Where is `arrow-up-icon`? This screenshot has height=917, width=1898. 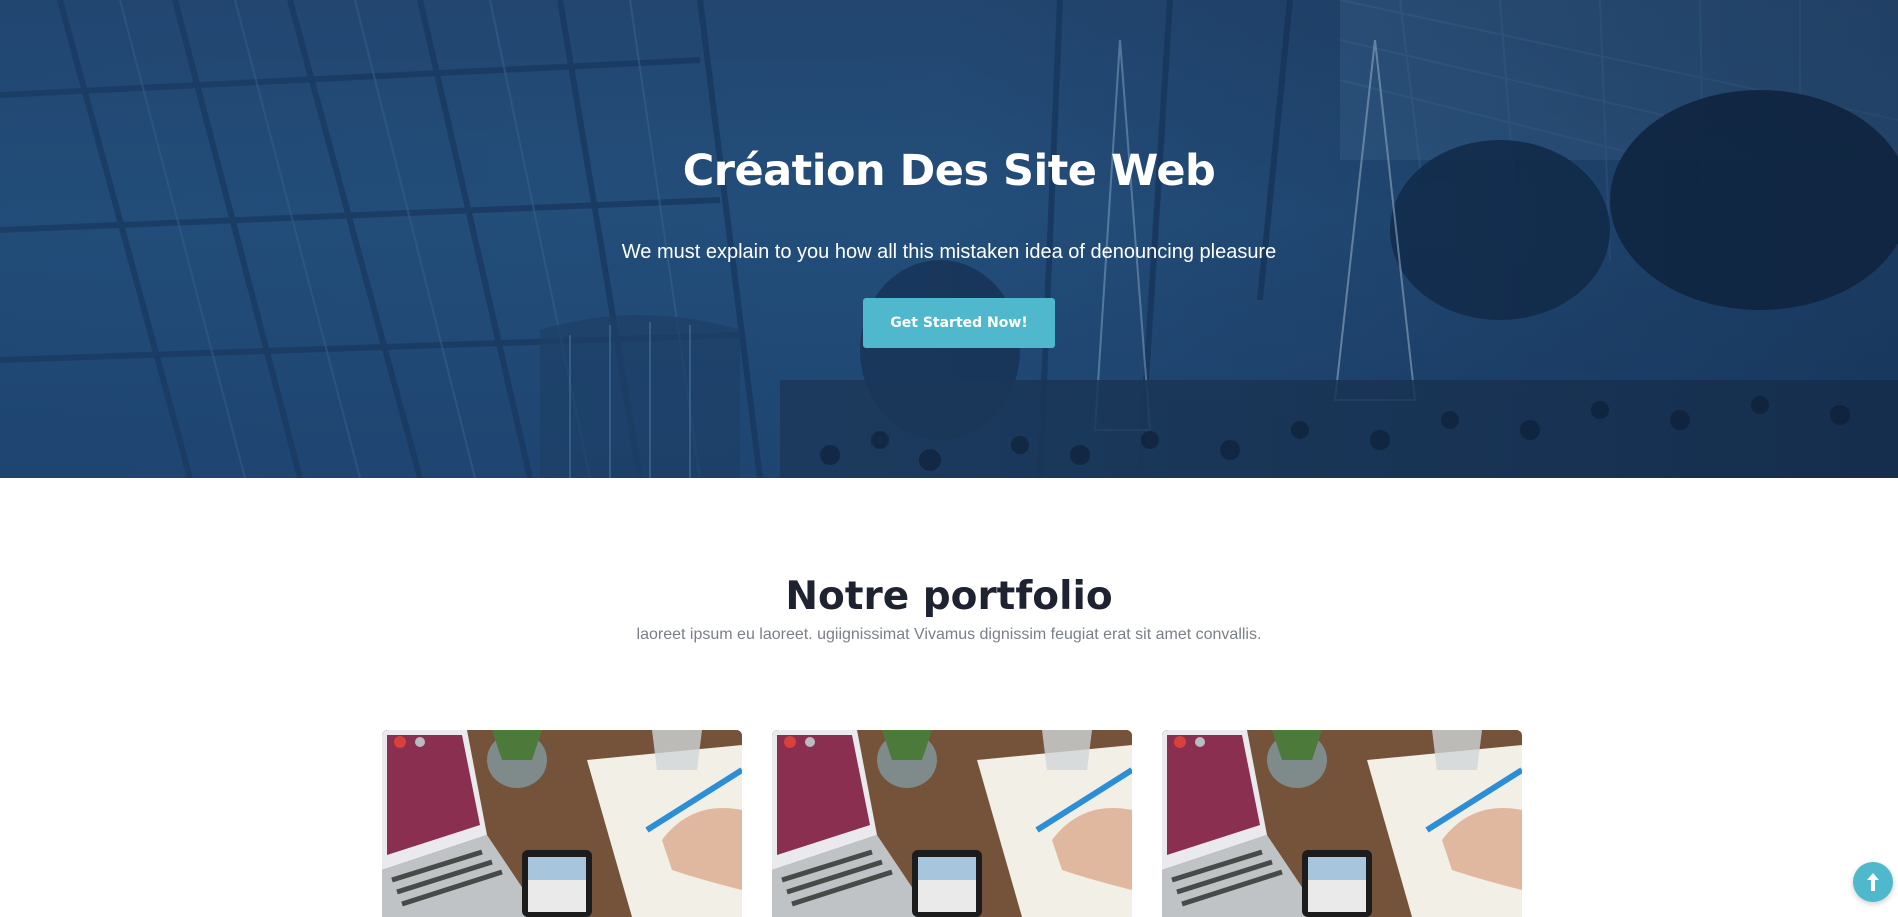
arrow-up-icon is located at coordinates (1873, 882).